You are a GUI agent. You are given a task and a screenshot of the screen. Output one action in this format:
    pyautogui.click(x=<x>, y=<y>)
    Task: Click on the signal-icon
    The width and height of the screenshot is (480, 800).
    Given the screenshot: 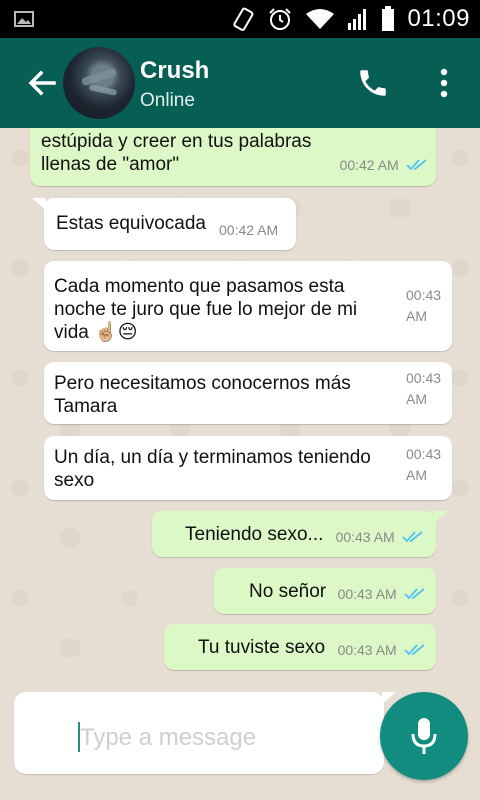 What is the action you would take?
    pyautogui.click(x=357, y=19)
    